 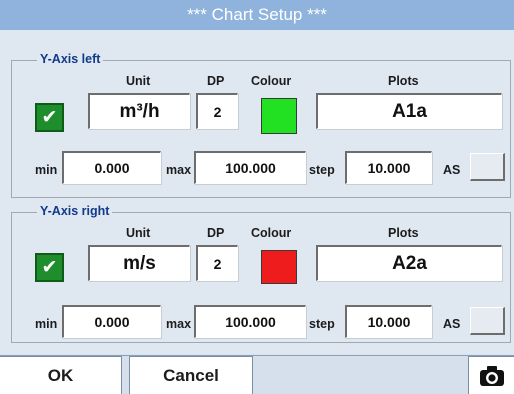 I want to click on step-field-left: 10.000, so click(x=388, y=167).